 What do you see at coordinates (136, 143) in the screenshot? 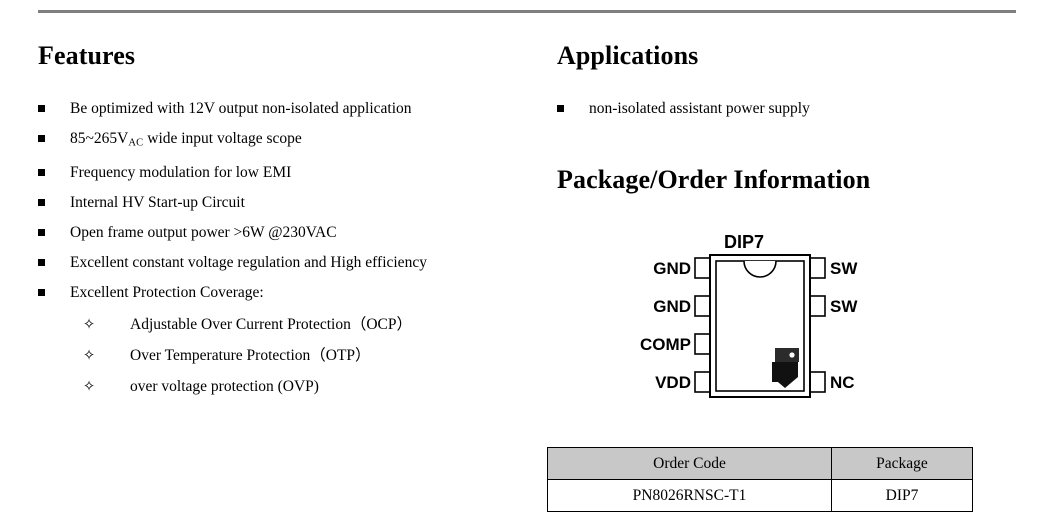
I see `voltage-ac-subscript: AC` at bounding box center [136, 143].